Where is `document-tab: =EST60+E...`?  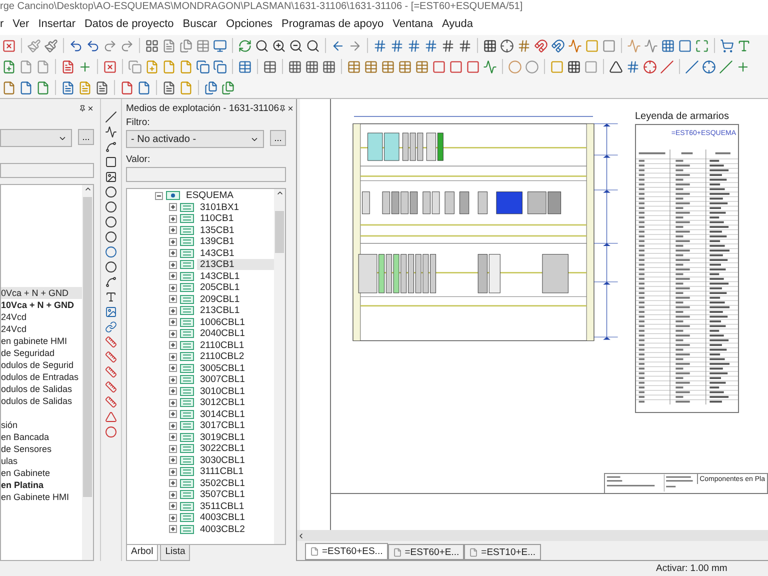 document-tab: =EST60+E... is located at coordinates (426, 552).